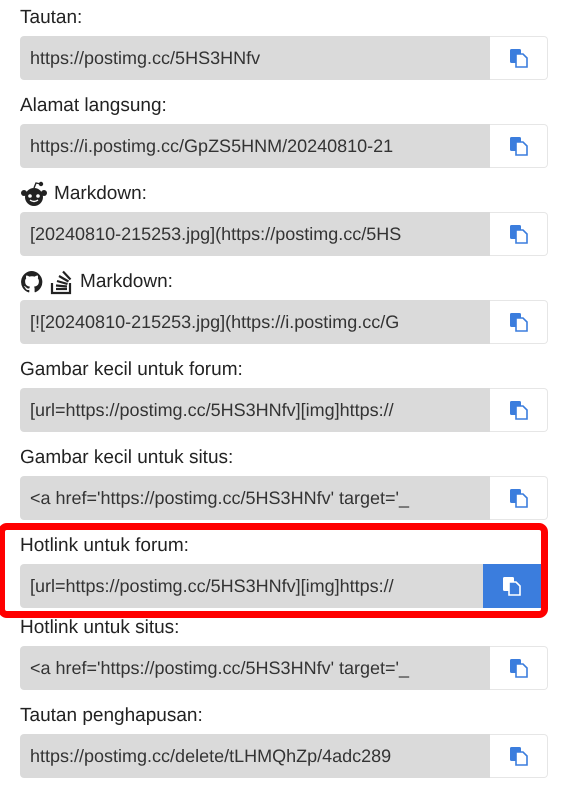  What do you see at coordinates (255, 322) in the screenshot?
I see `link-field: [![20240810-215253.jpg](https://i.postimg.cc/G` at bounding box center [255, 322].